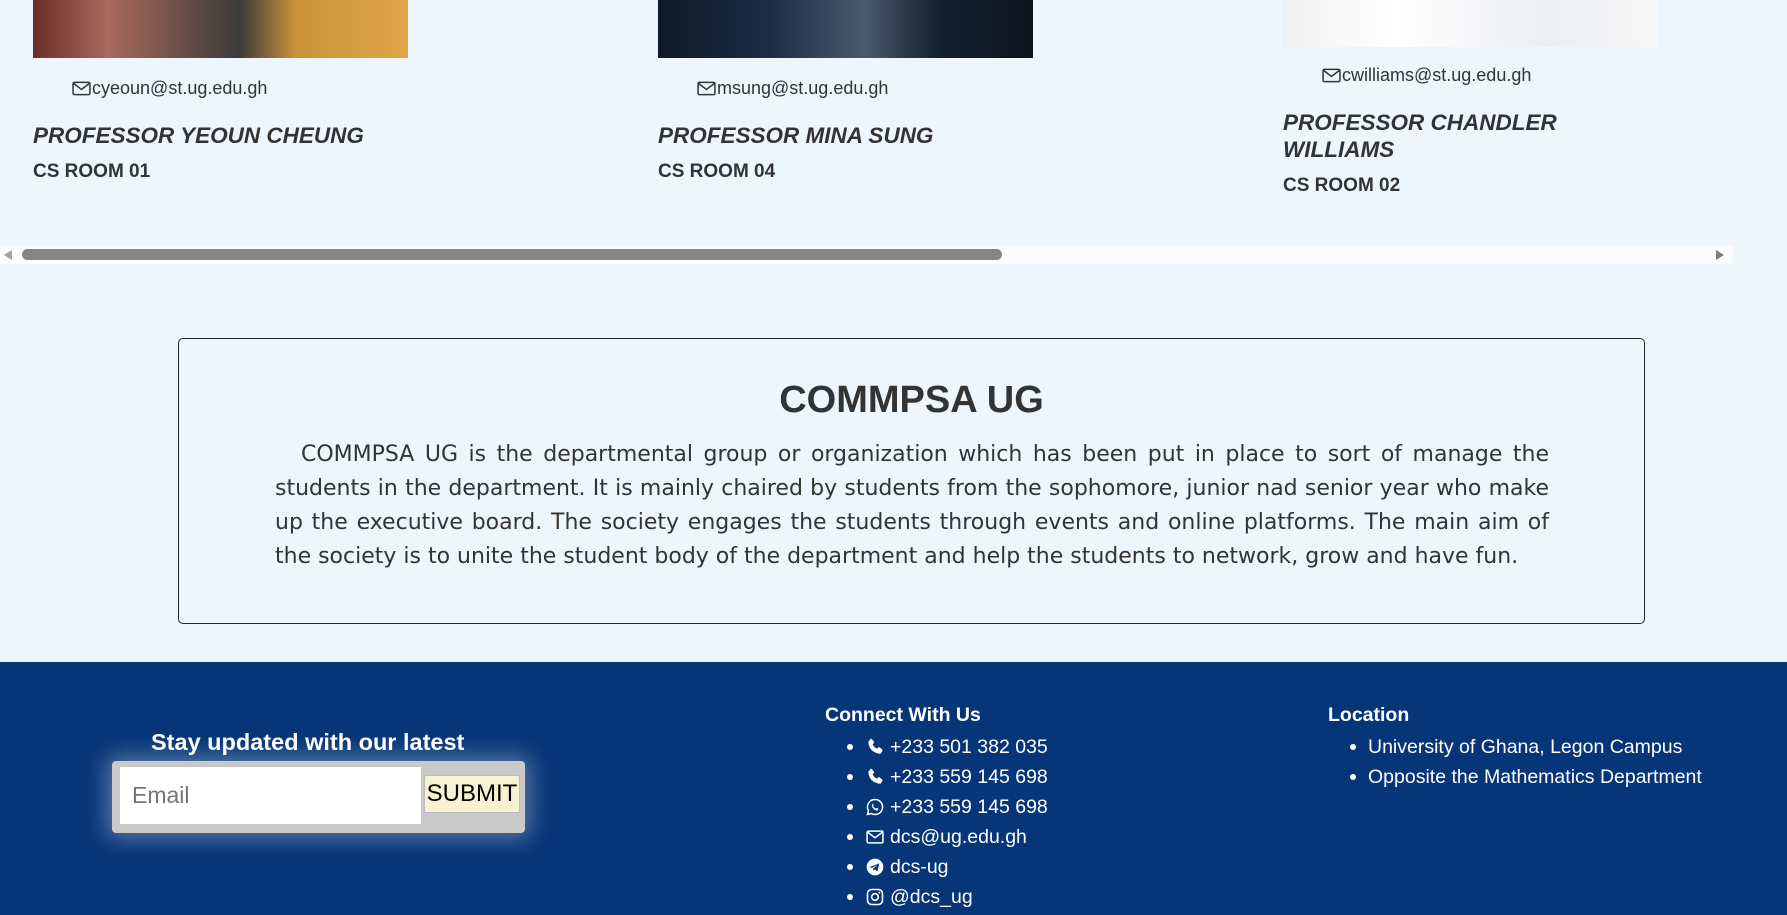 The width and height of the screenshot is (1787, 915). Describe the element at coordinates (198, 135) in the screenshot. I see `professor-name: PROFESSOR YEOUN CHEUNG` at that location.